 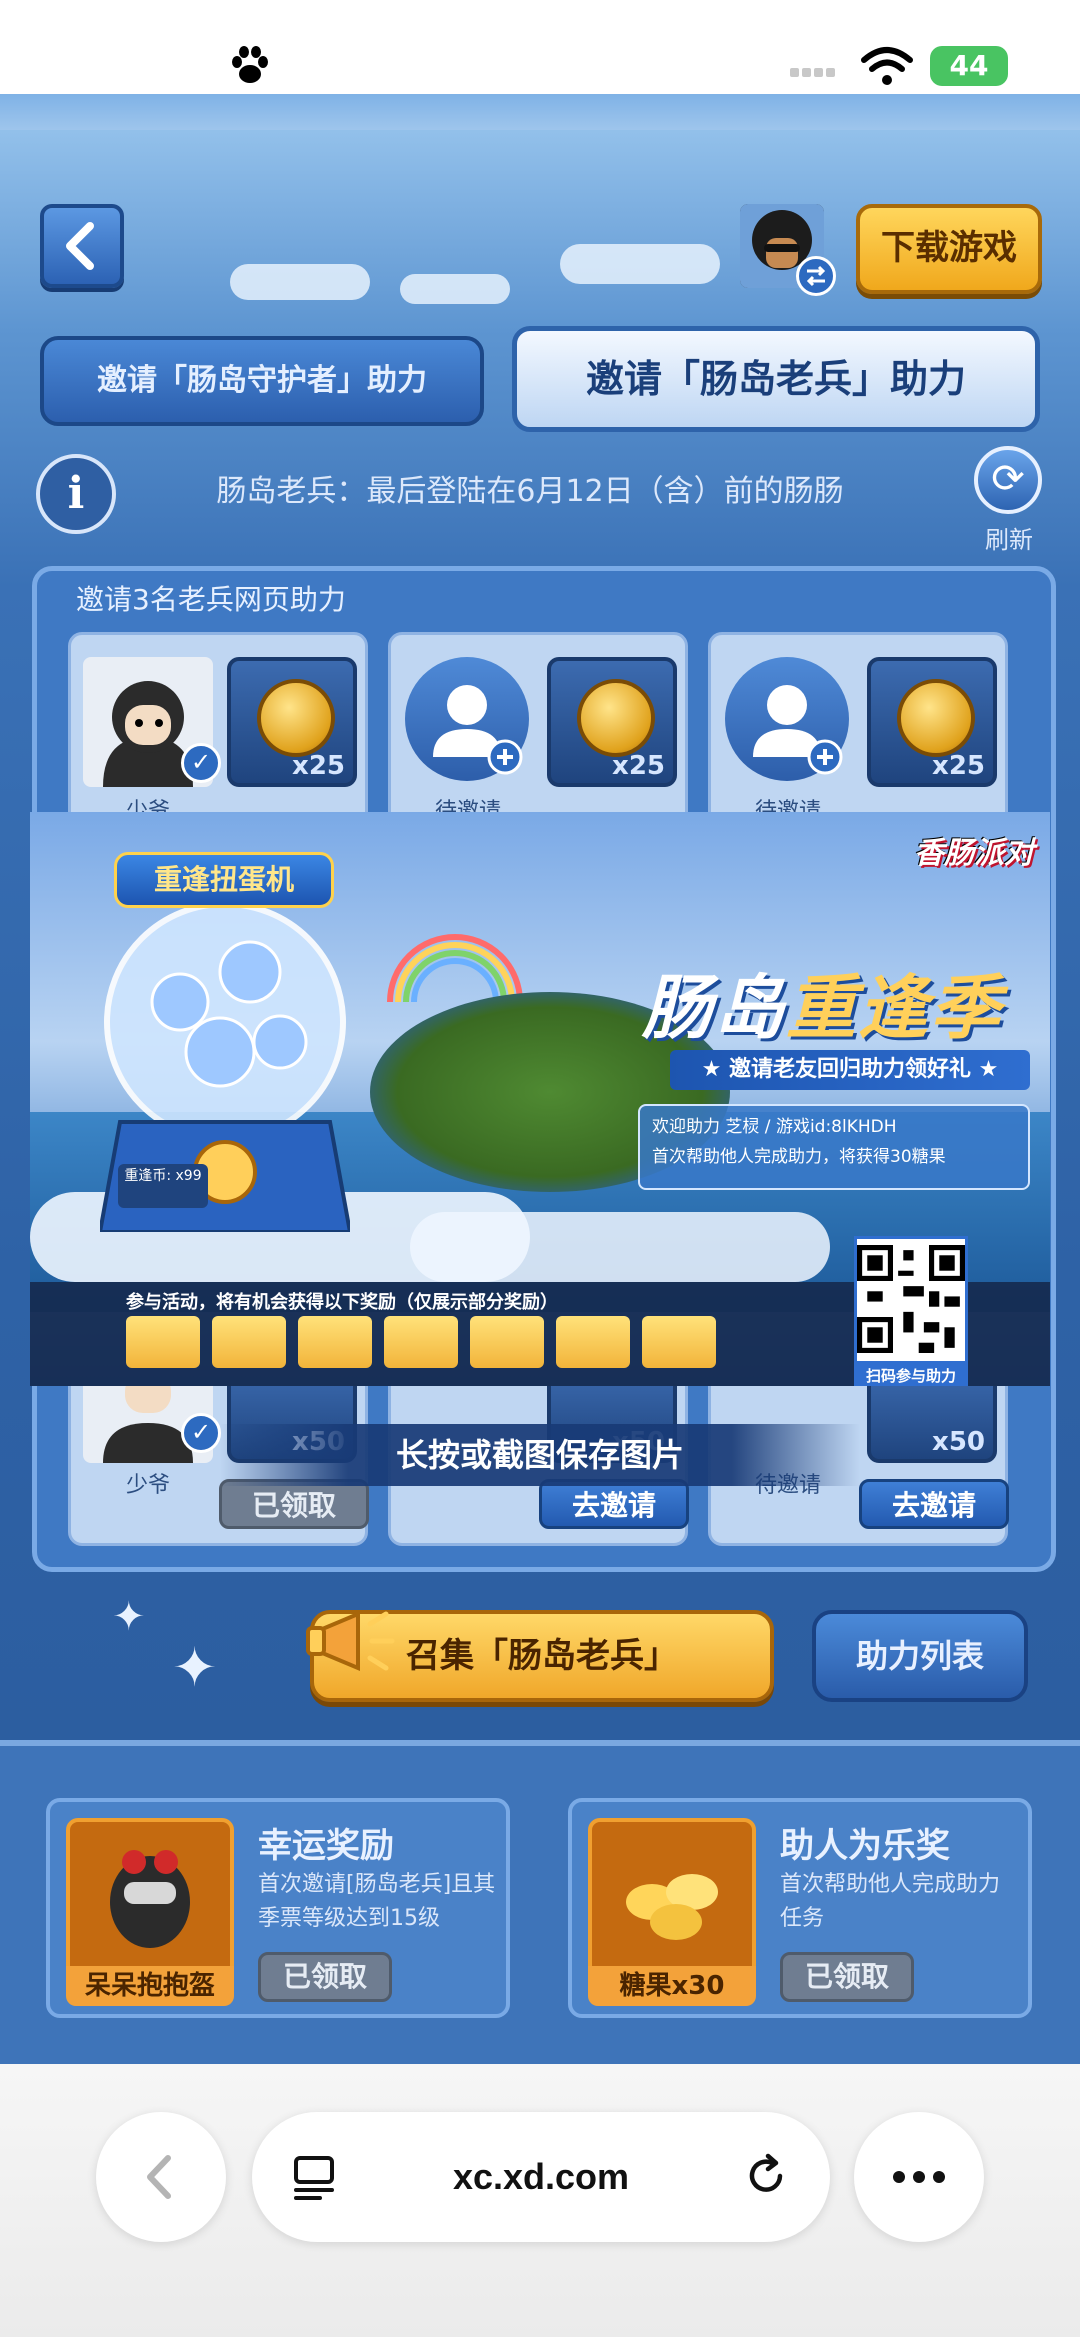 What do you see at coordinates (958, 1442) in the screenshot?
I see `reward-quantity: x50` at bounding box center [958, 1442].